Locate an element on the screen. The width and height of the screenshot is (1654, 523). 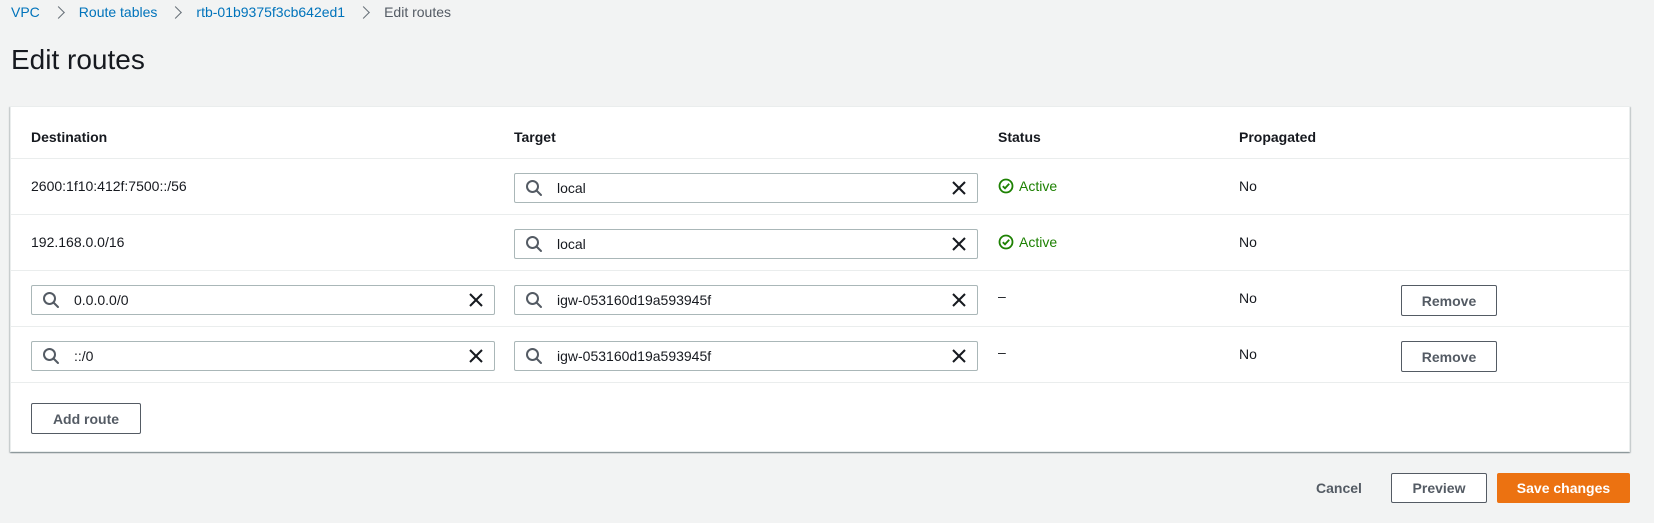
column-header-status: Status is located at coordinates (1019, 137).